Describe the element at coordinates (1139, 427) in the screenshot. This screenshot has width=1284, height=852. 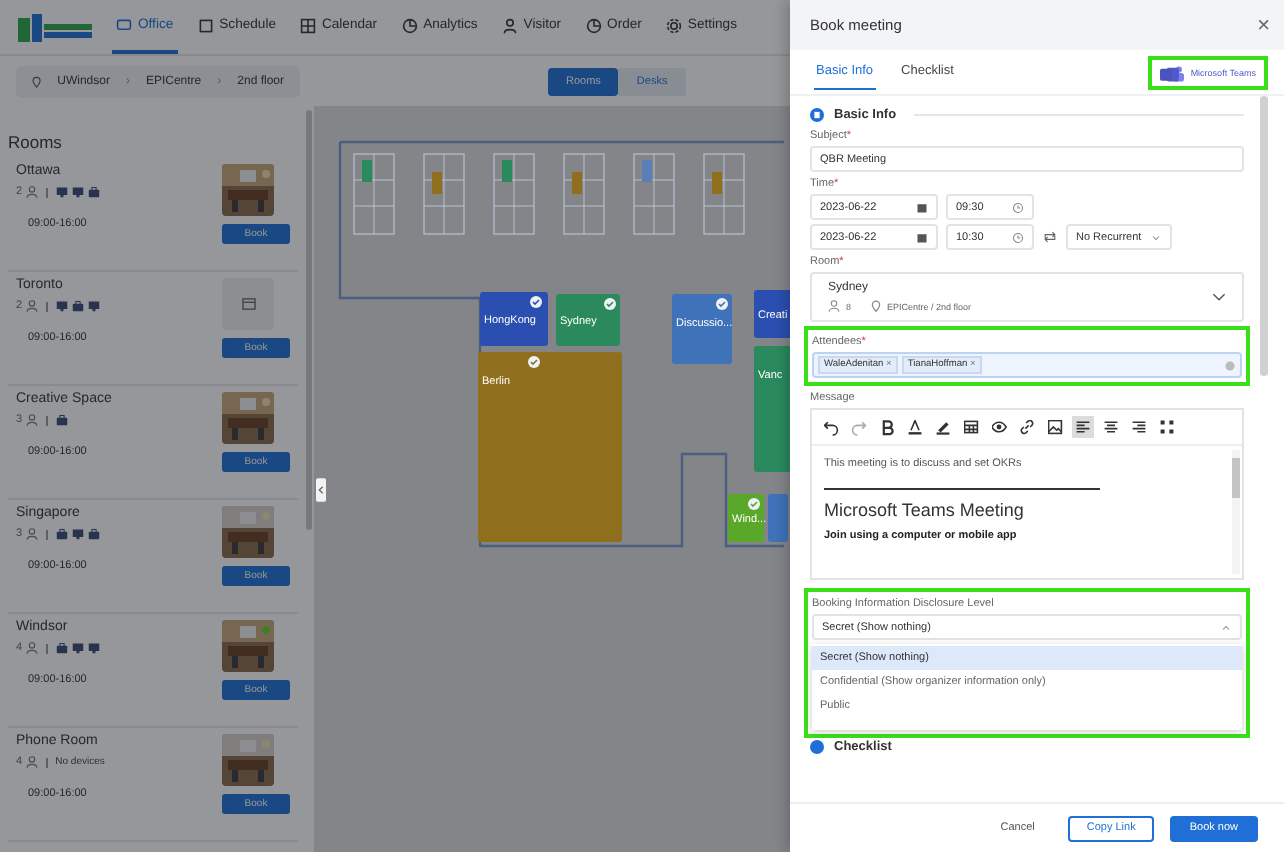
I see `align-right-tool-icon` at that location.